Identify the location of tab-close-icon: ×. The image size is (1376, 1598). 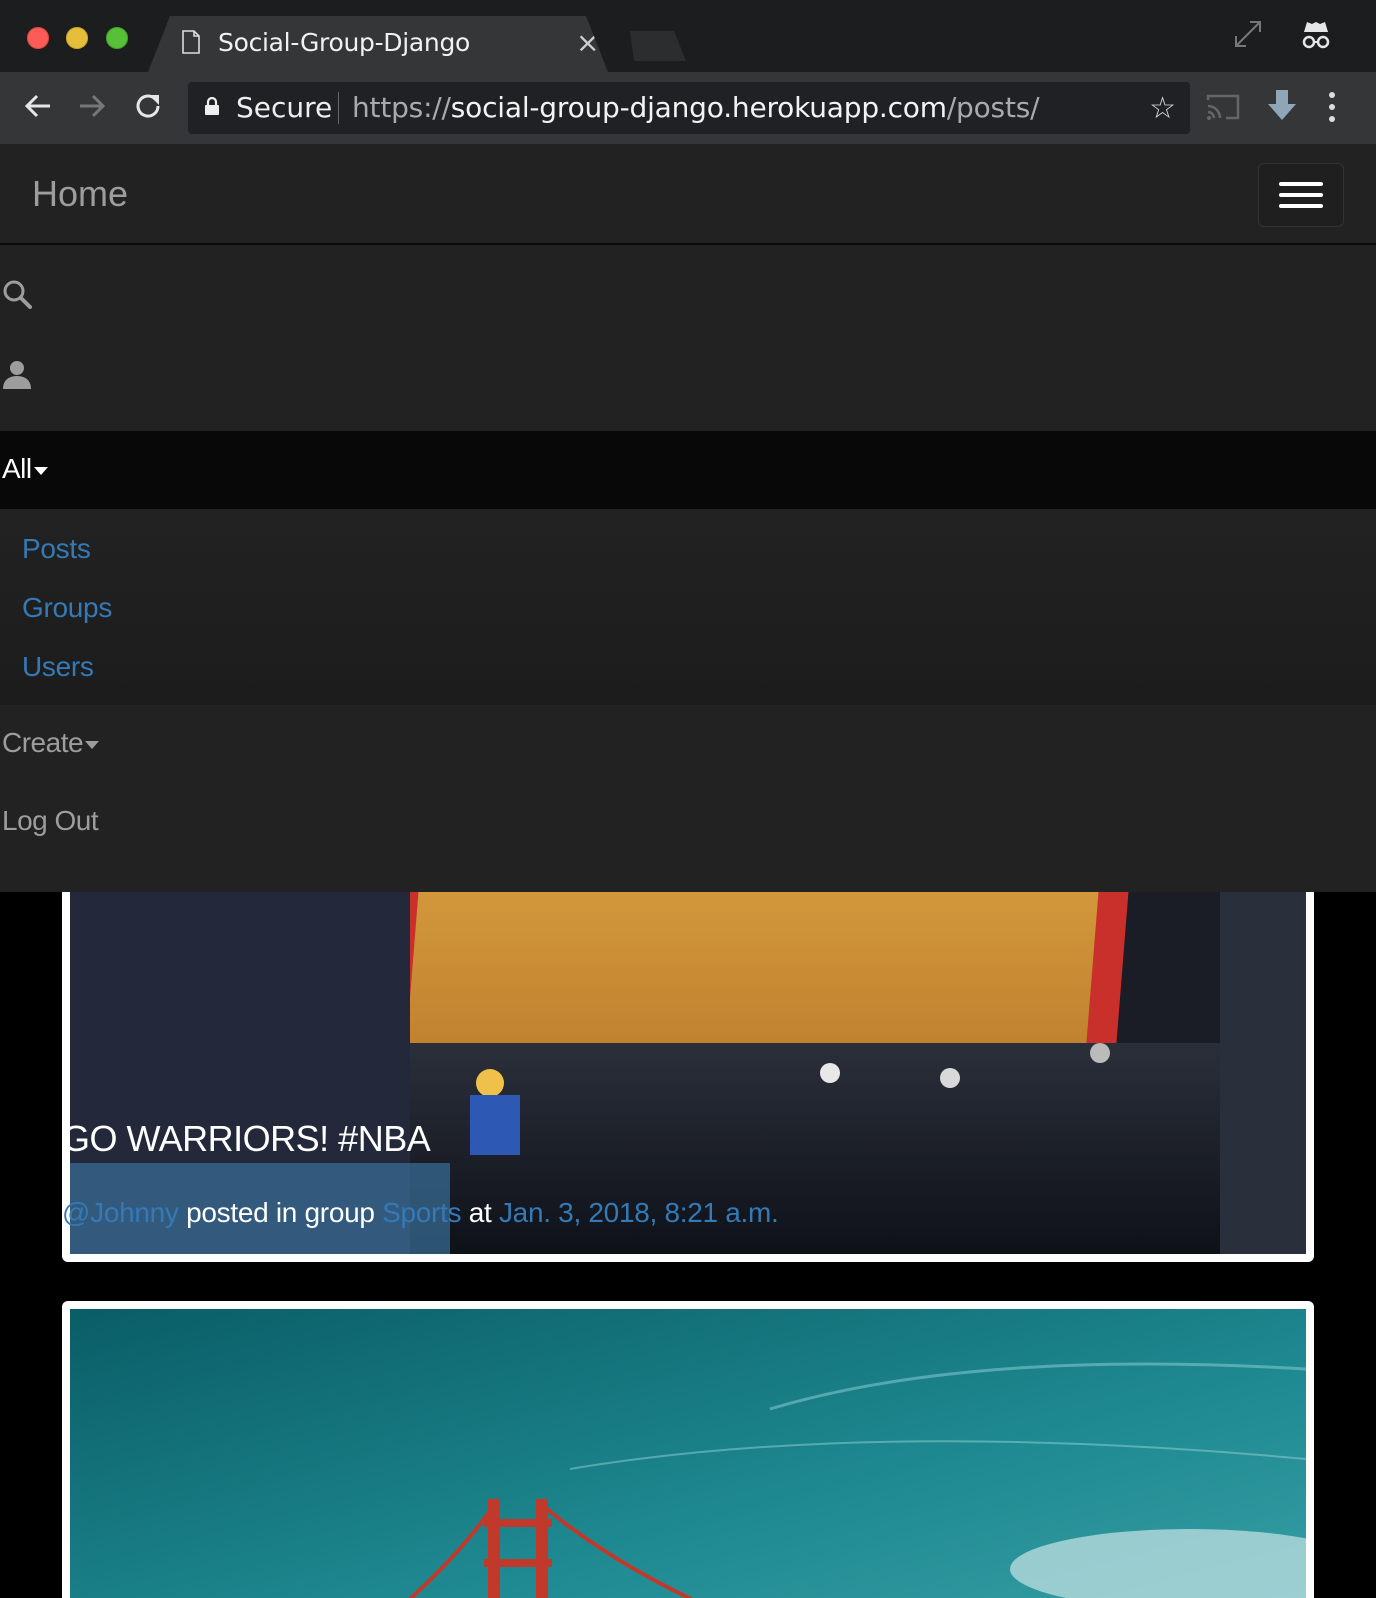
(587, 42).